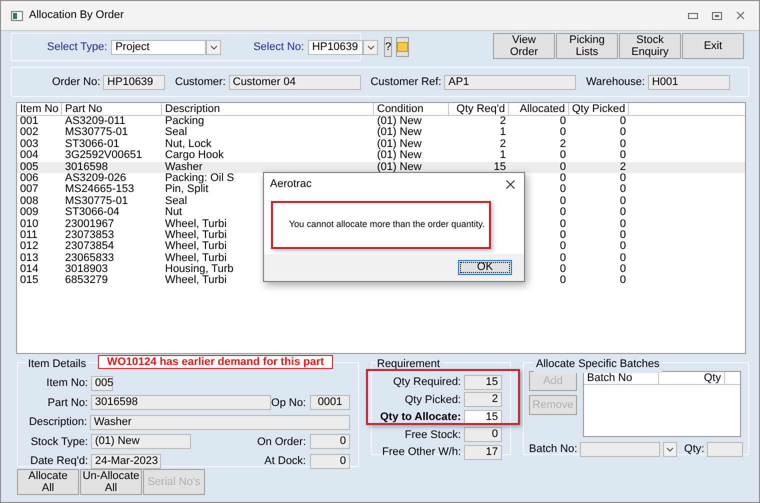 Image resolution: width=760 pixels, height=503 pixels. What do you see at coordinates (29, 247) in the screenshot?
I see `table-cell: 012` at bounding box center [29, 247].